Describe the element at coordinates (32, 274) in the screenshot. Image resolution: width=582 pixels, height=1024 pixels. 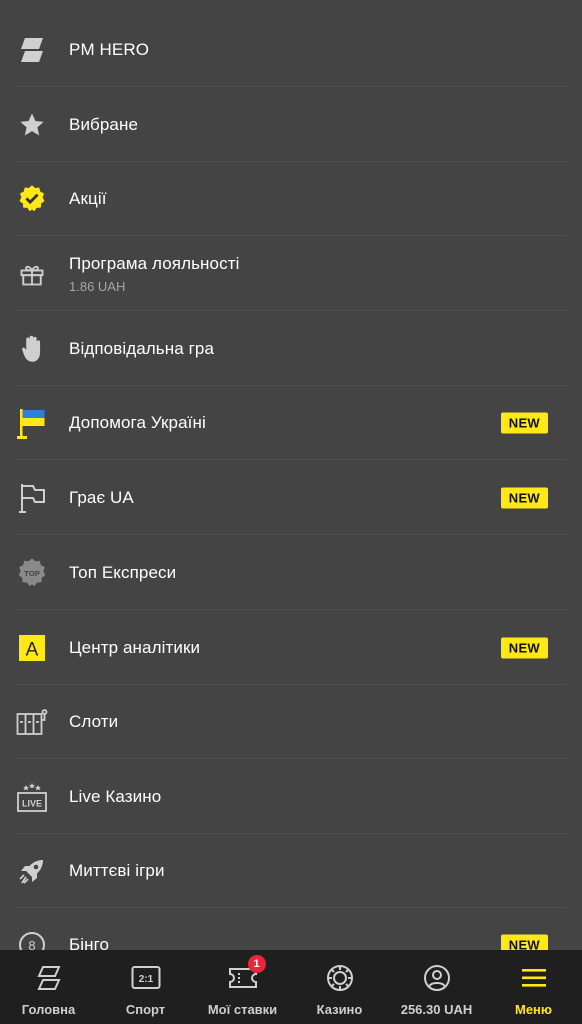
I see `gift-icon` at that location.